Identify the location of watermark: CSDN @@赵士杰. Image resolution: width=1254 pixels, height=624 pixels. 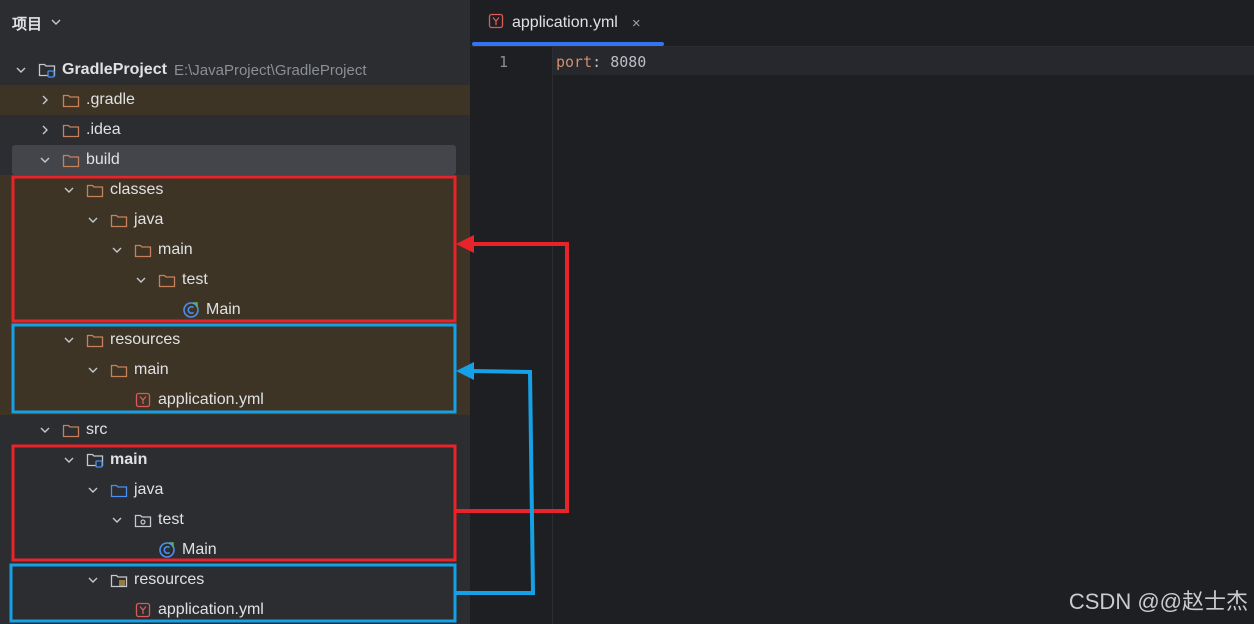
(1158, 601).